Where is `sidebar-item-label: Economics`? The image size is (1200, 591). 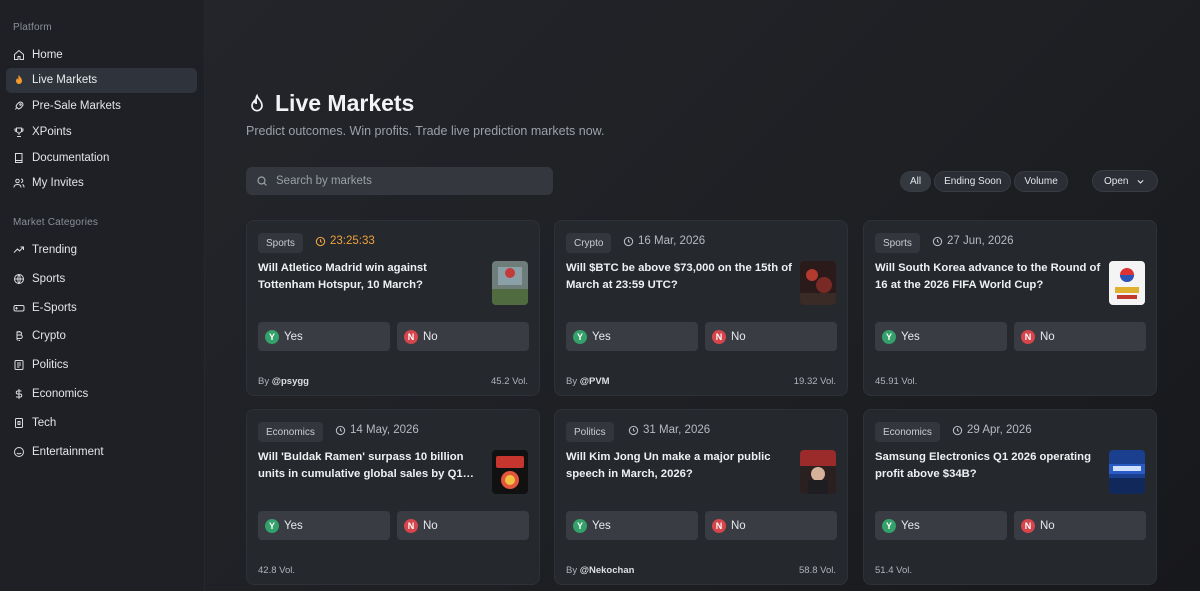 sidebar-item-label: Economics is located at coordinates (60, 394).